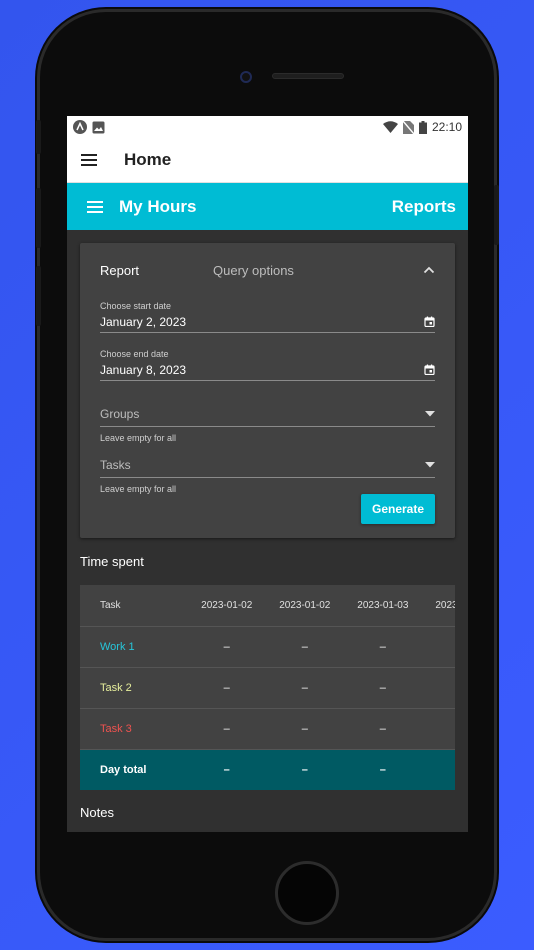  Describe the element at coordinates (143, 322) in the screenshot. I see `start-date-value: January 2, 2023` at that location.